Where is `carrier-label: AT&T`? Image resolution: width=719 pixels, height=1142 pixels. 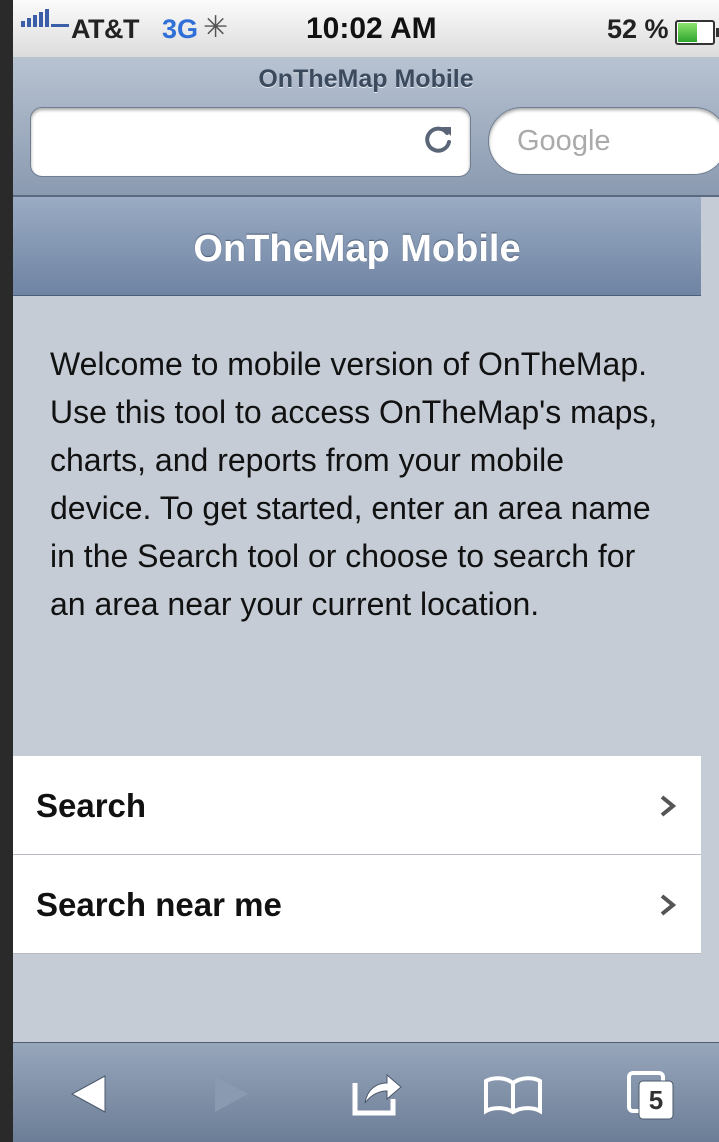 carrier-label: AT&T is located at coordinates (105, 29).